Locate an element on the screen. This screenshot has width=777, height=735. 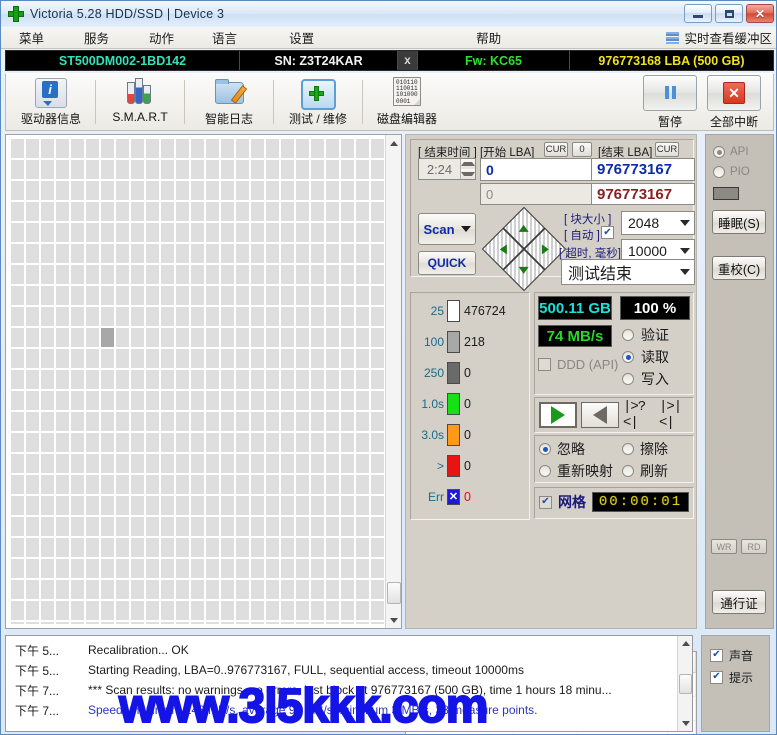
block-size-combo: 2048 is located at coordinates (658, 223).